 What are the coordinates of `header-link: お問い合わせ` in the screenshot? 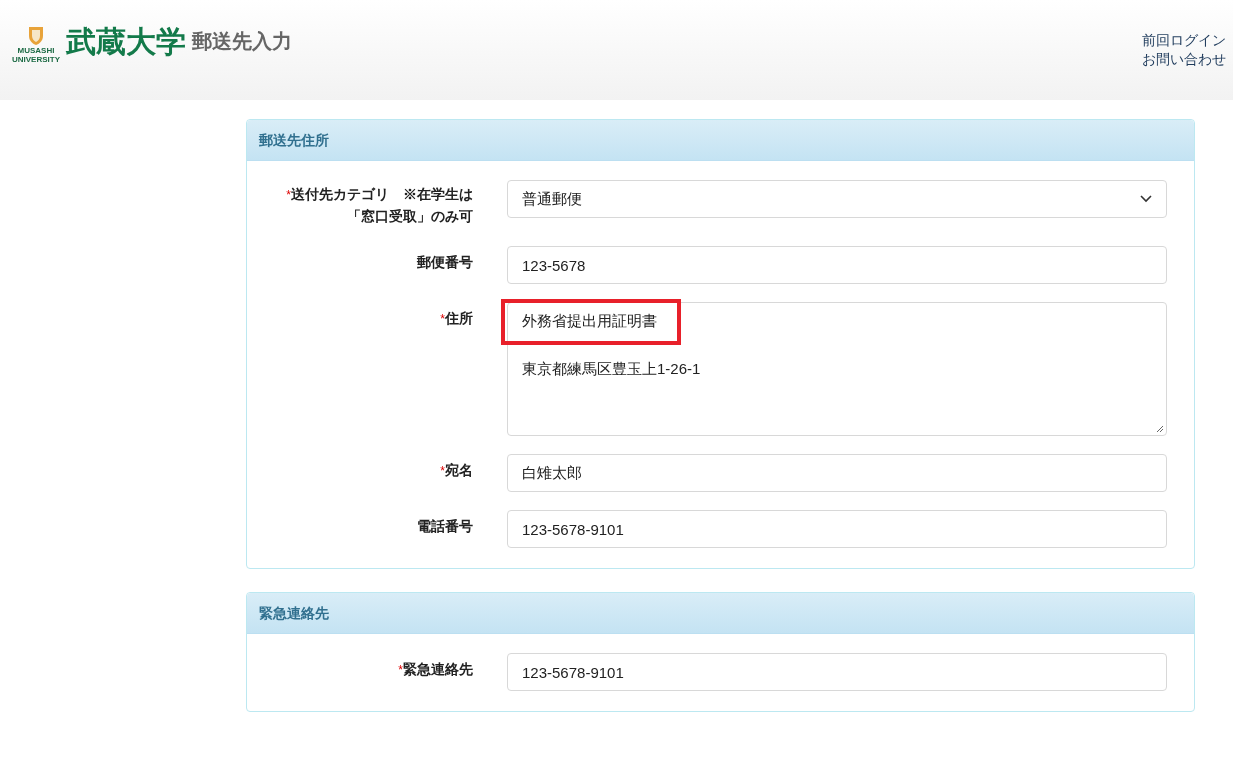 It's located at (1187, 59).